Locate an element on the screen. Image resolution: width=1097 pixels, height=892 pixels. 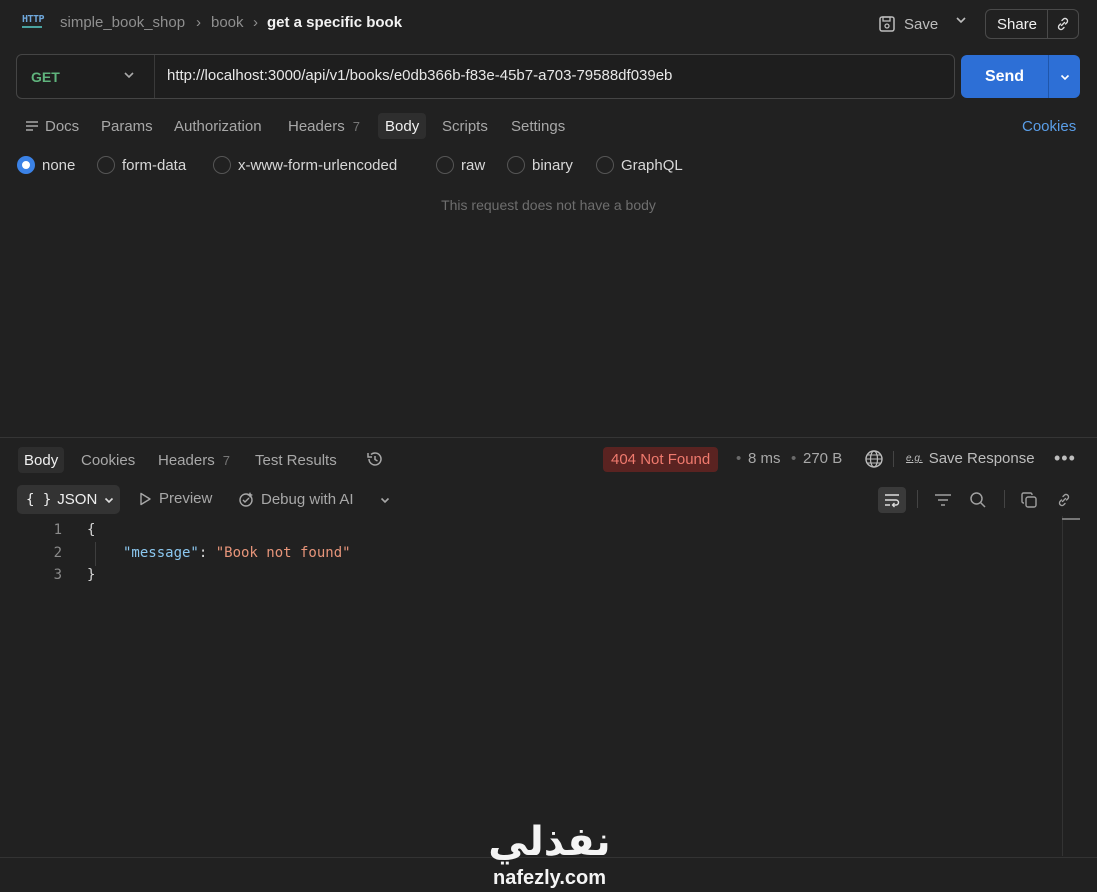
globe-icon is located at coordinates (874, 461).